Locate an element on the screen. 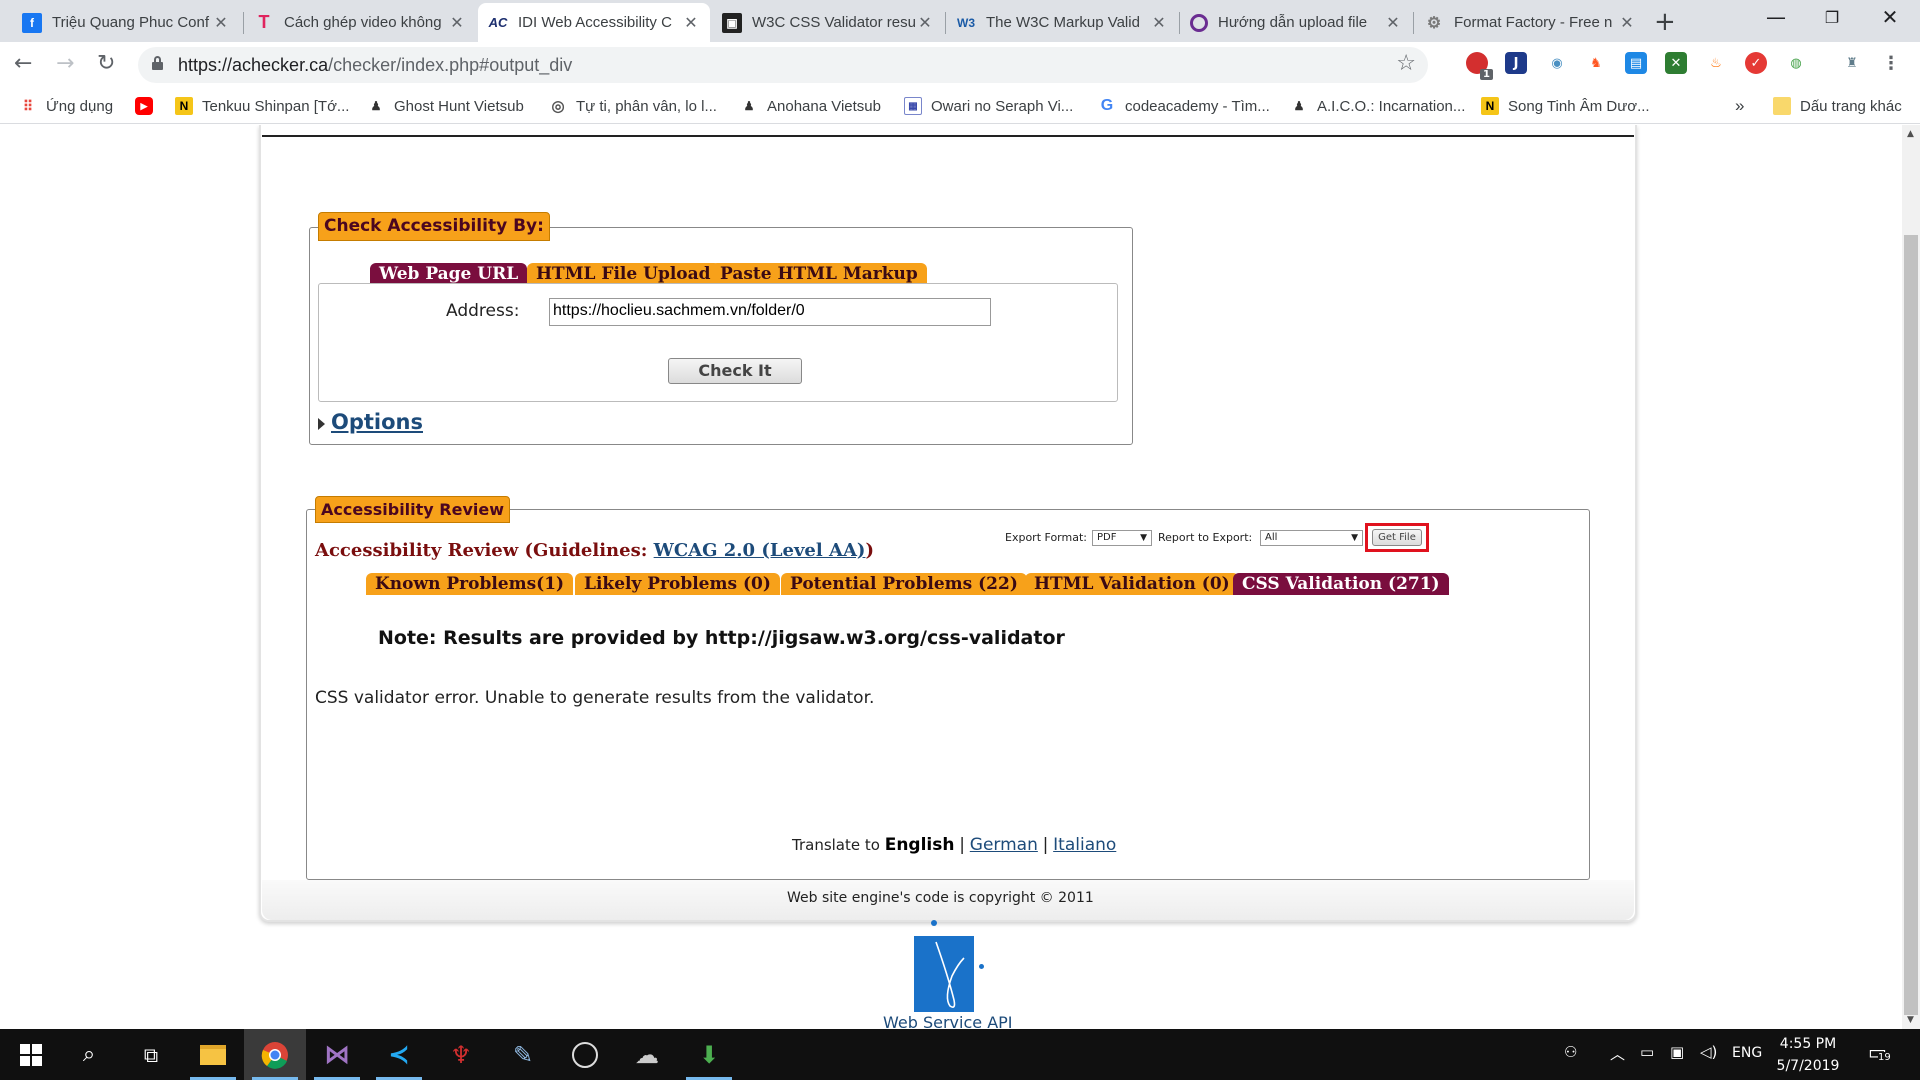 This screenshot has height=1080, width=1920. tab-html-validation: HTML Validation (0) is located at coordinates (1132, 584).